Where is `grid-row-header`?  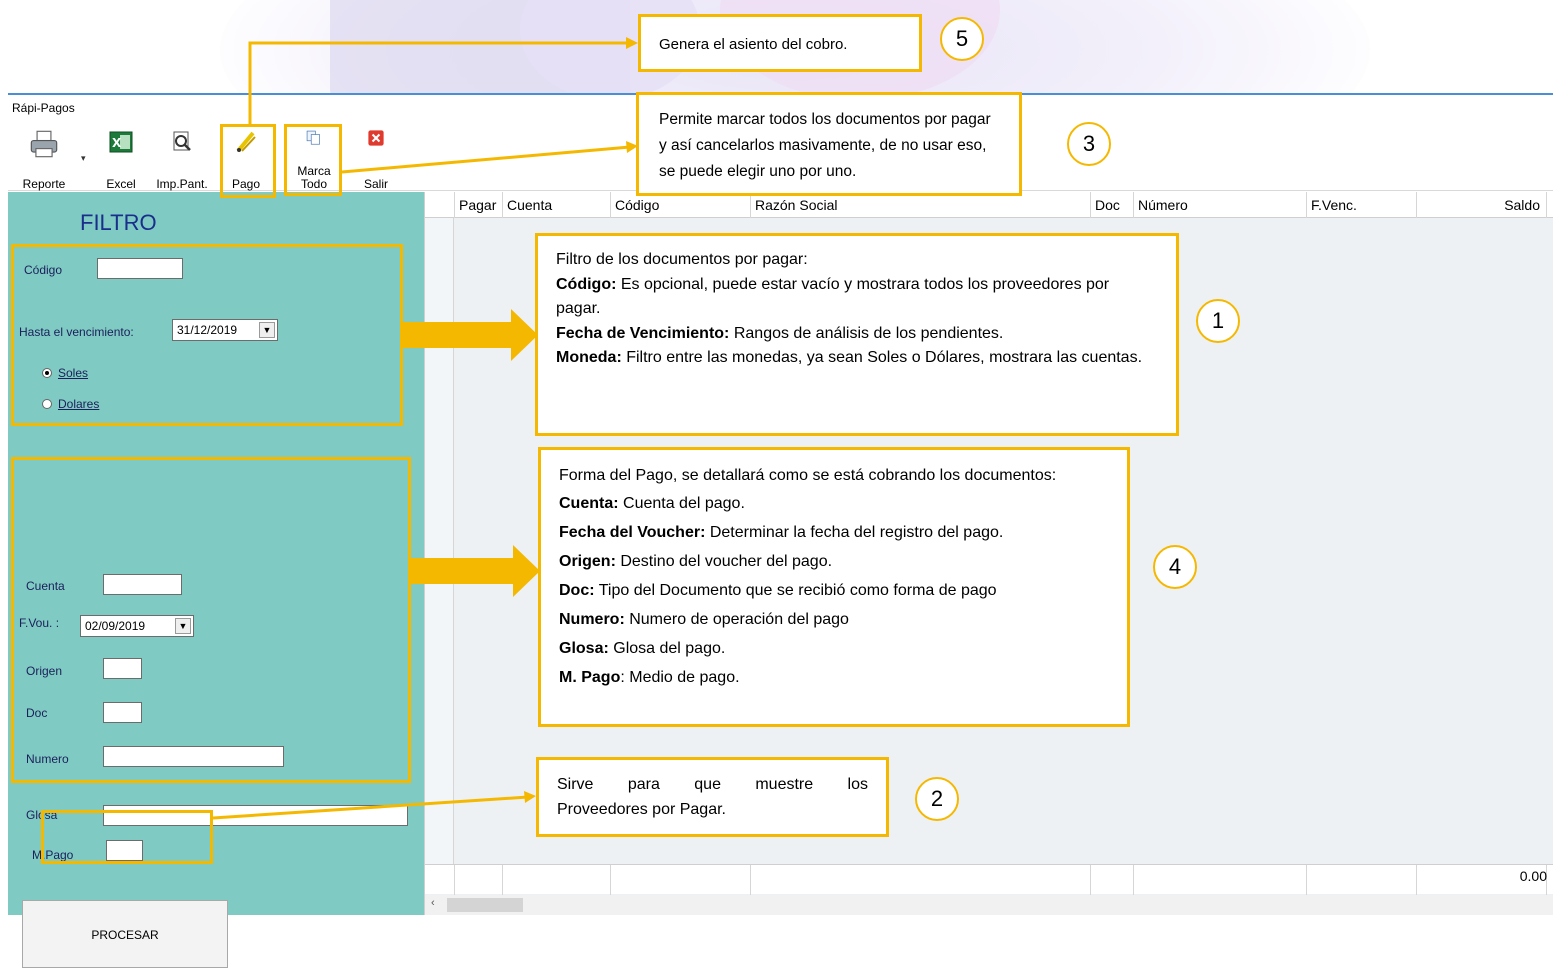
grid-row-header is located at coordinates (439, 554).